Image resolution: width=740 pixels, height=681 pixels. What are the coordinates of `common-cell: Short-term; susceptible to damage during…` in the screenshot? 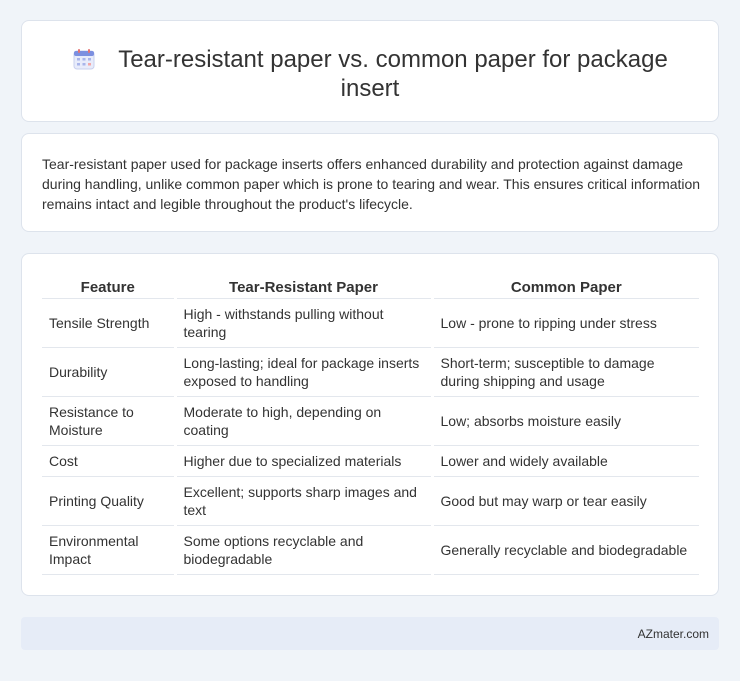 It's located at (564, 372).